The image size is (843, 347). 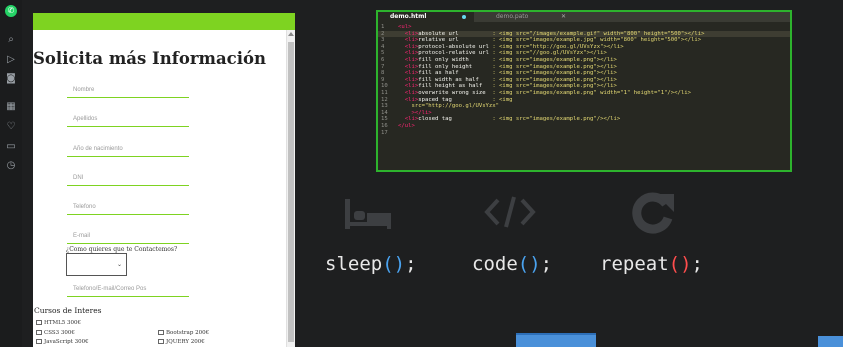 What do you see at coordinates (291, 34) in the screenshot?
I see `scroll-up-icon` at bounding box center [291, 34].